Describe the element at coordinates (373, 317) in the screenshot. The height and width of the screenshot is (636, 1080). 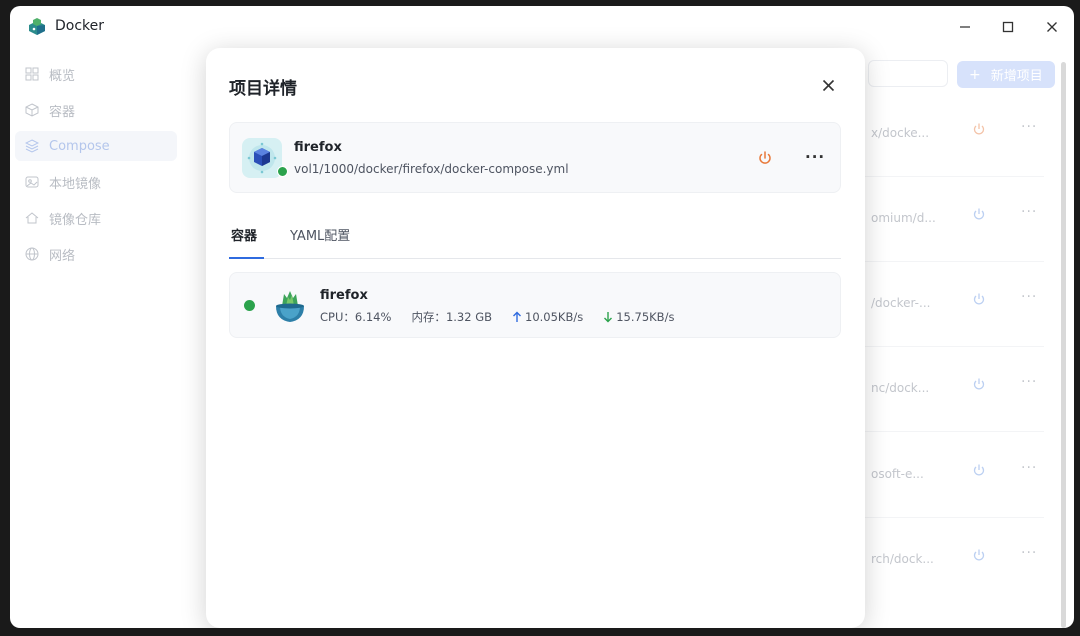
I see `cpu-value: 6.14%` at that location.